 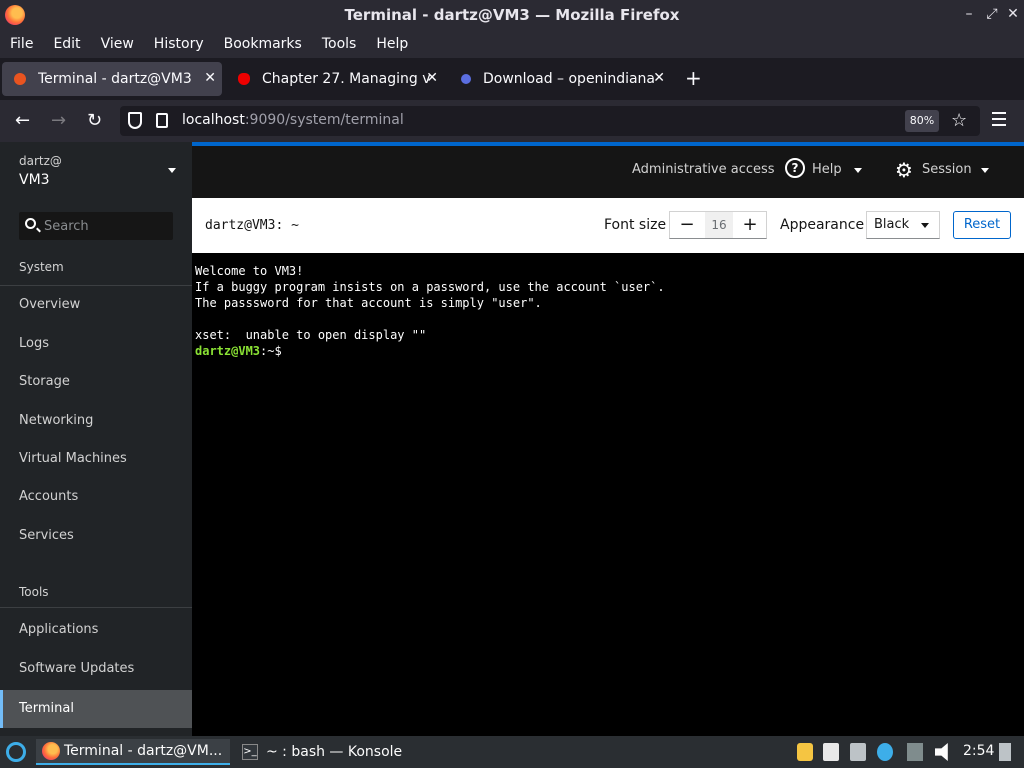 I want to click on menu-tools: Tools, so click(x=339, y=44).